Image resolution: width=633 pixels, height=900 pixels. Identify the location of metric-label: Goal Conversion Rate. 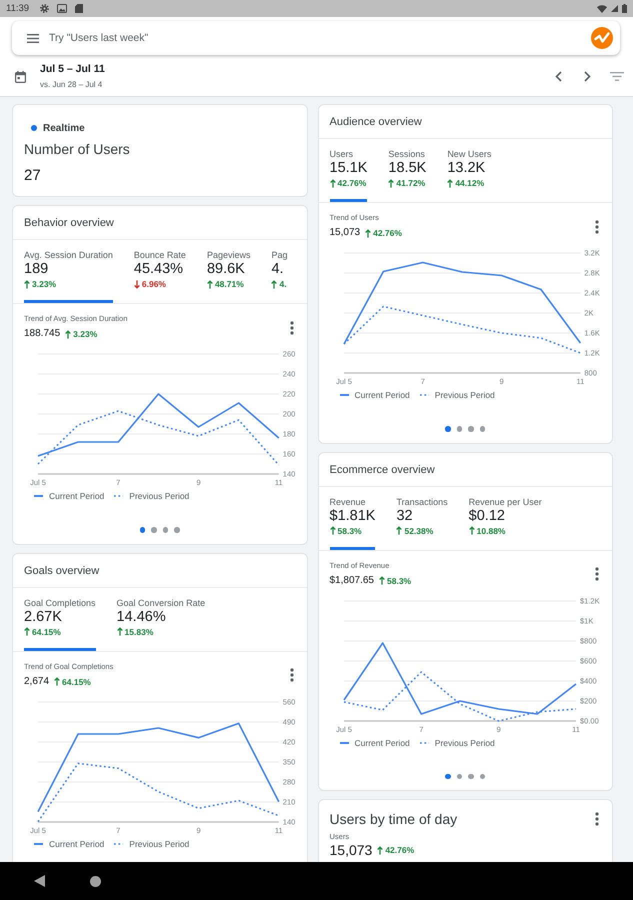
(161, 602).